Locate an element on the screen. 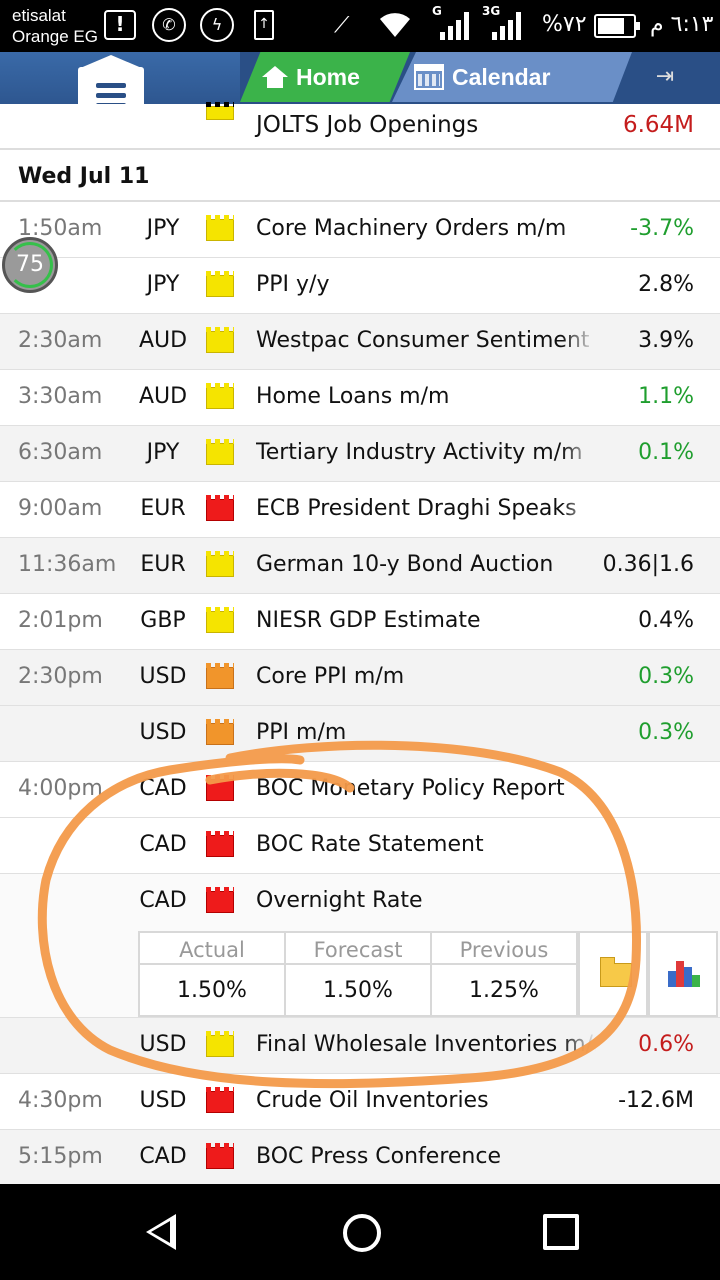 The image size is (720, 1280). event-time: 9:00am is located at coordinates (60, 508).